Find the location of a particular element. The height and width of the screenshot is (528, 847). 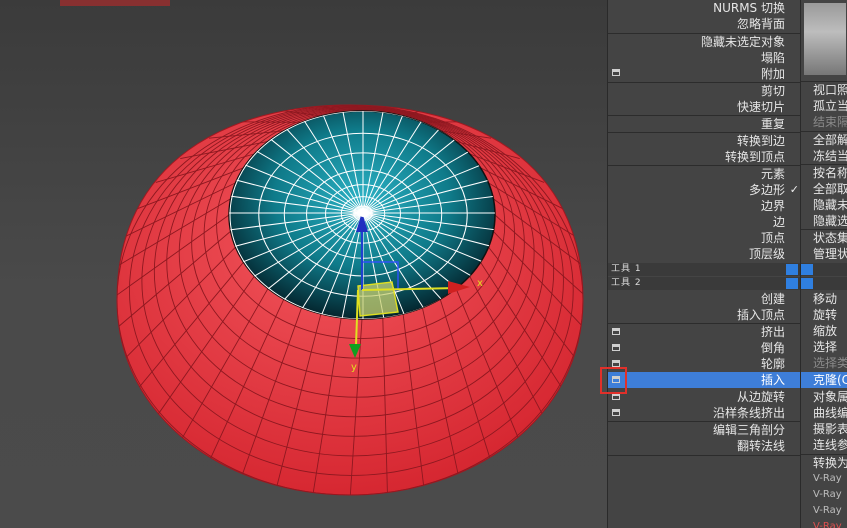

menu2-item-1: 孤立当 is located at coordinates (824, 106).